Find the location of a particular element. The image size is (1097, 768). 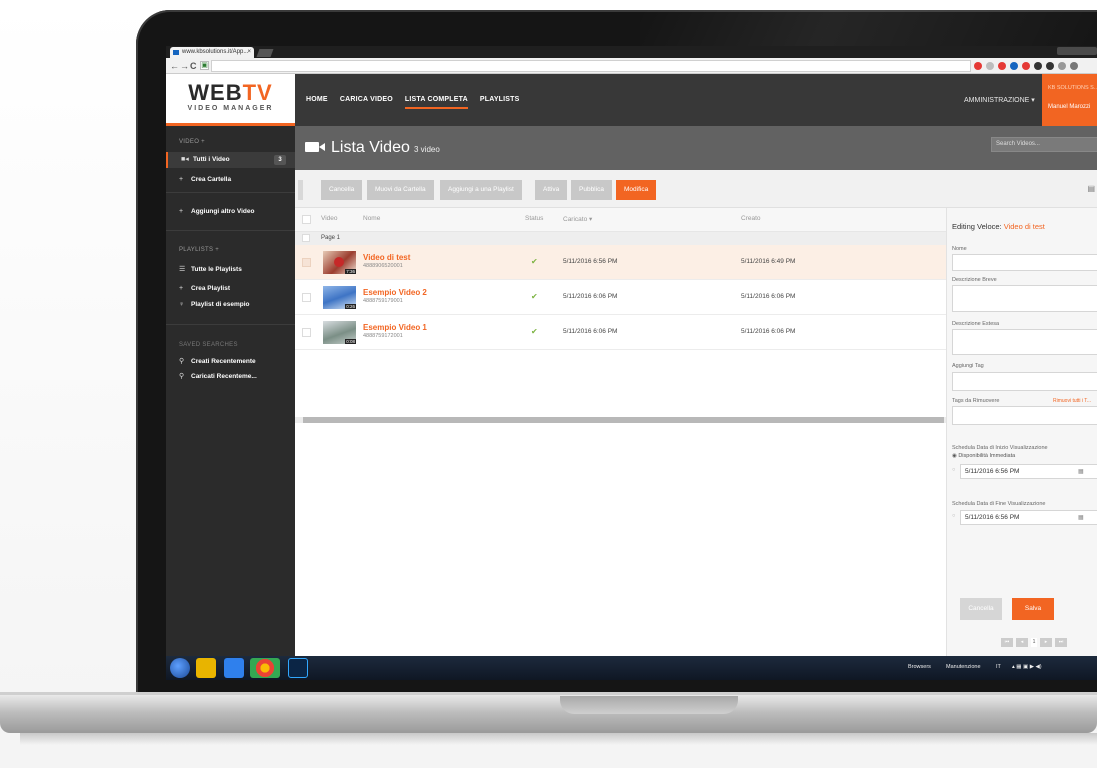

photoshop-icon is located at coordinates (298, 668).